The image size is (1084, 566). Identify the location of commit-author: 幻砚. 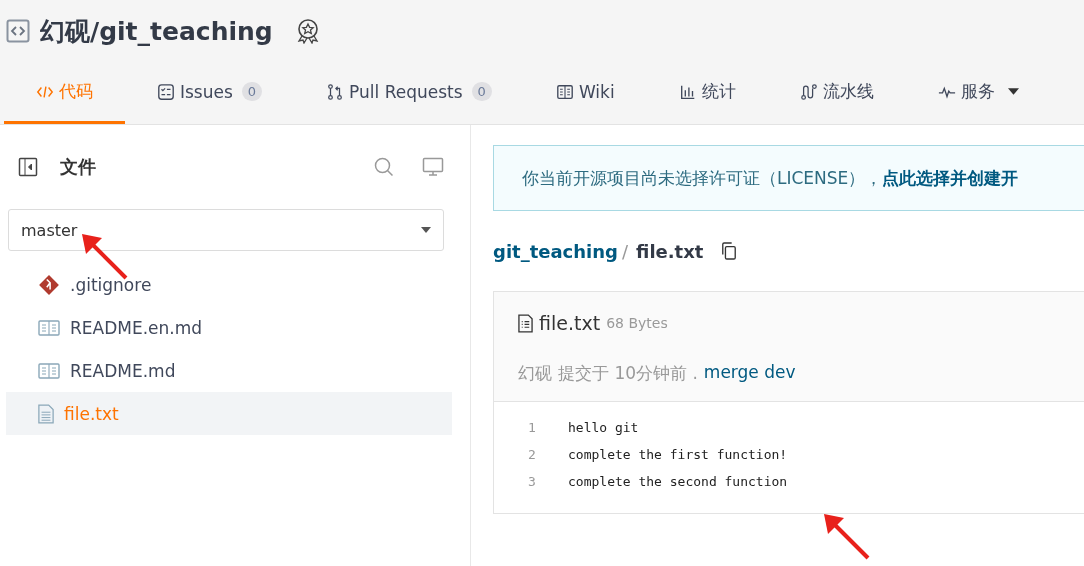
(535, 373).